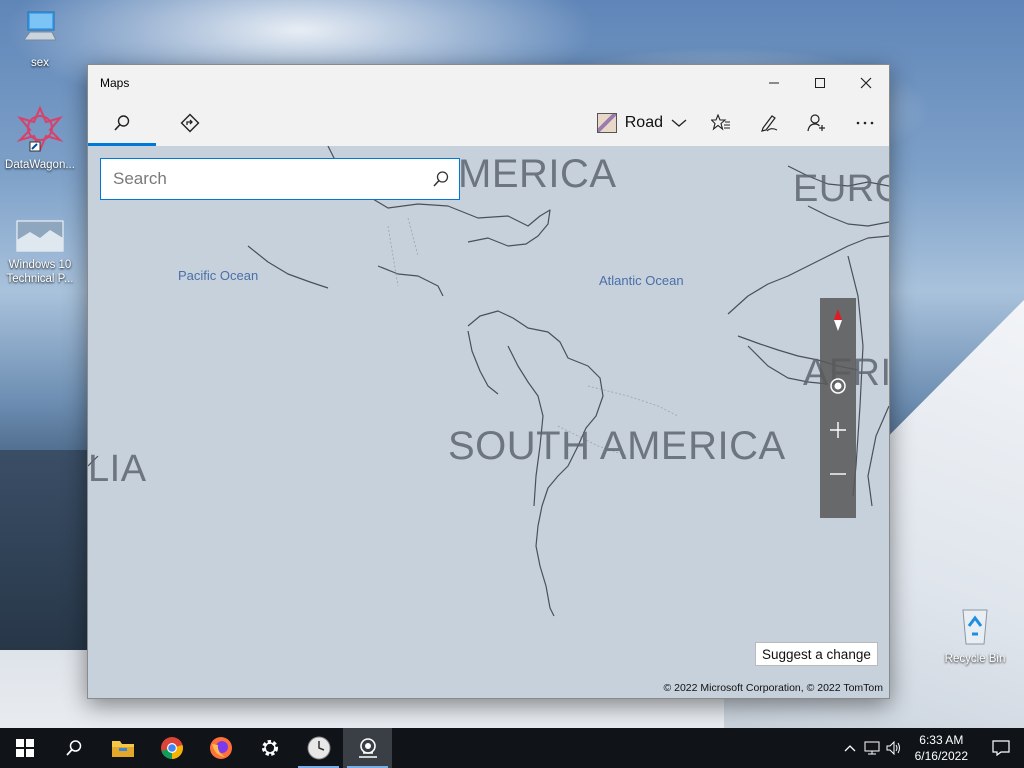 Image resolution: width=1024 pixels, height=768 pixels. I want to click on suggest-change-button: Suggest a change, so click(816, 654).